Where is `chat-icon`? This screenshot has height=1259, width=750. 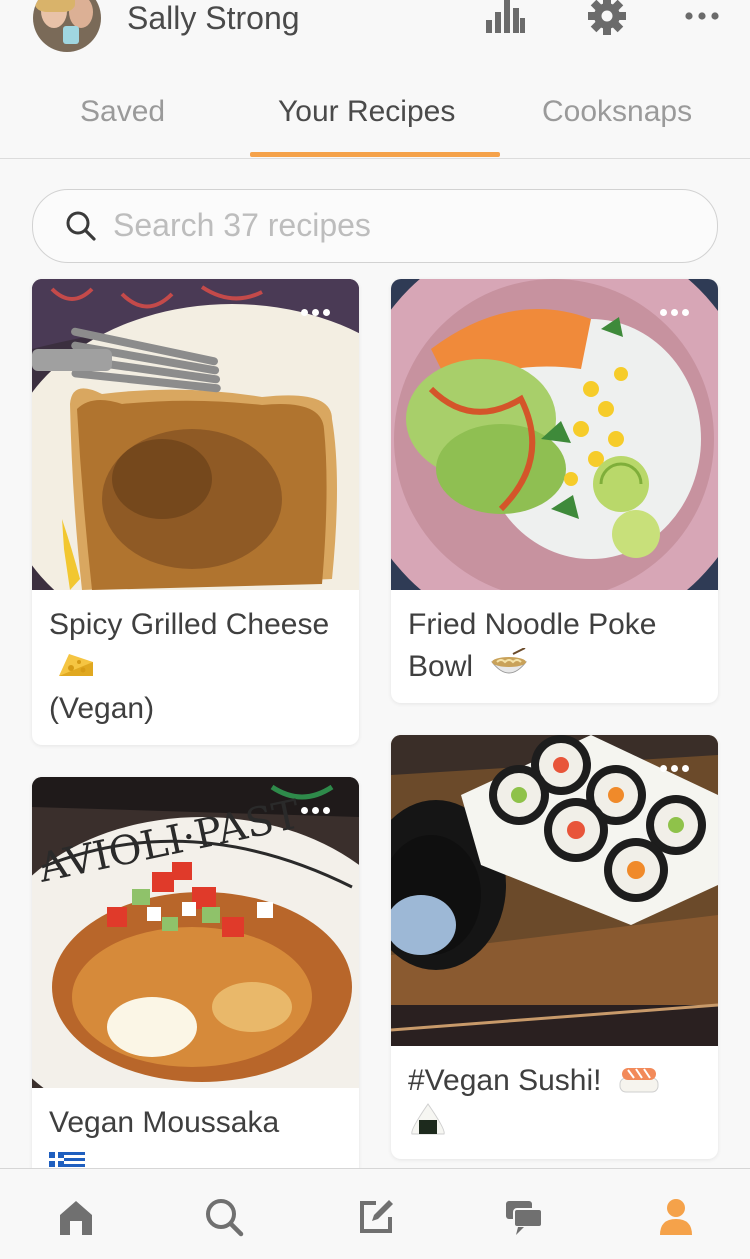 chat-icon is located at coordinates (524, 1217).